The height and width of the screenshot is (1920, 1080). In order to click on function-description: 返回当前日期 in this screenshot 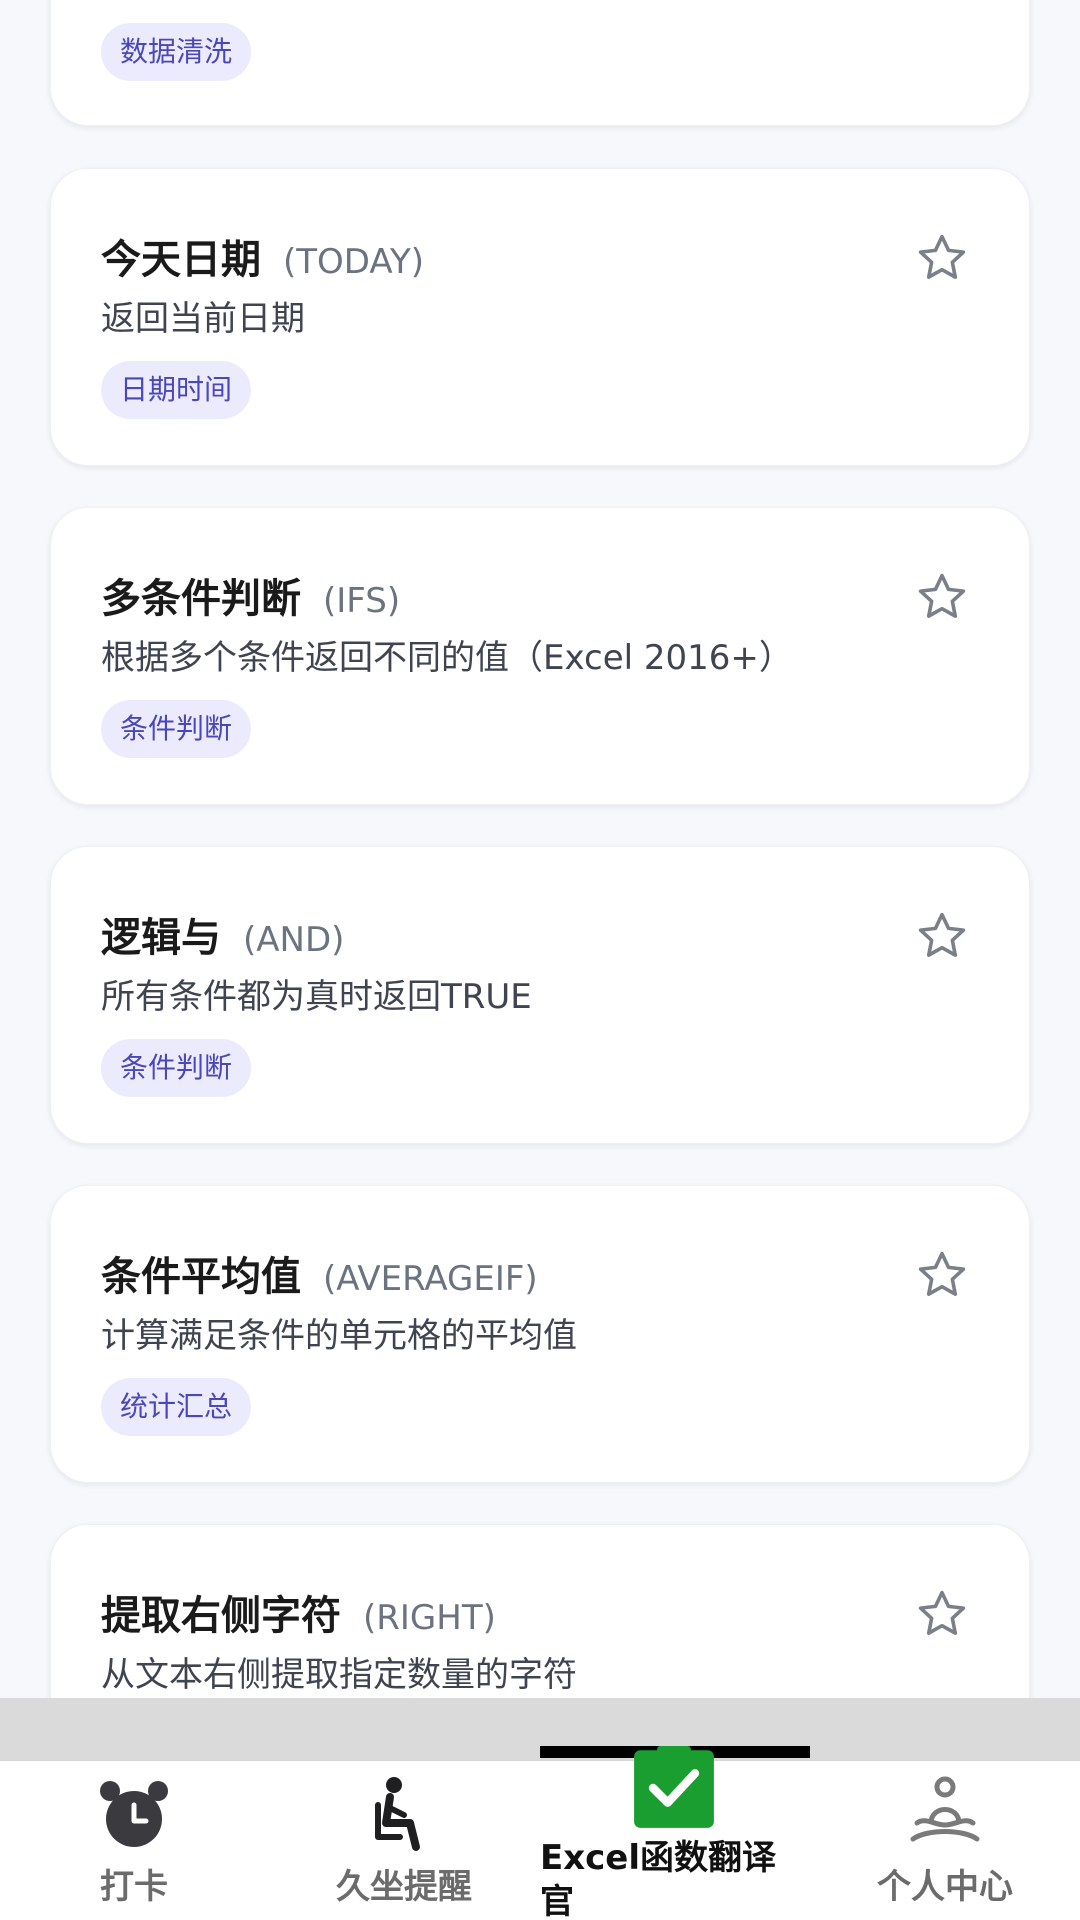, I will do `click(203, 319)`.